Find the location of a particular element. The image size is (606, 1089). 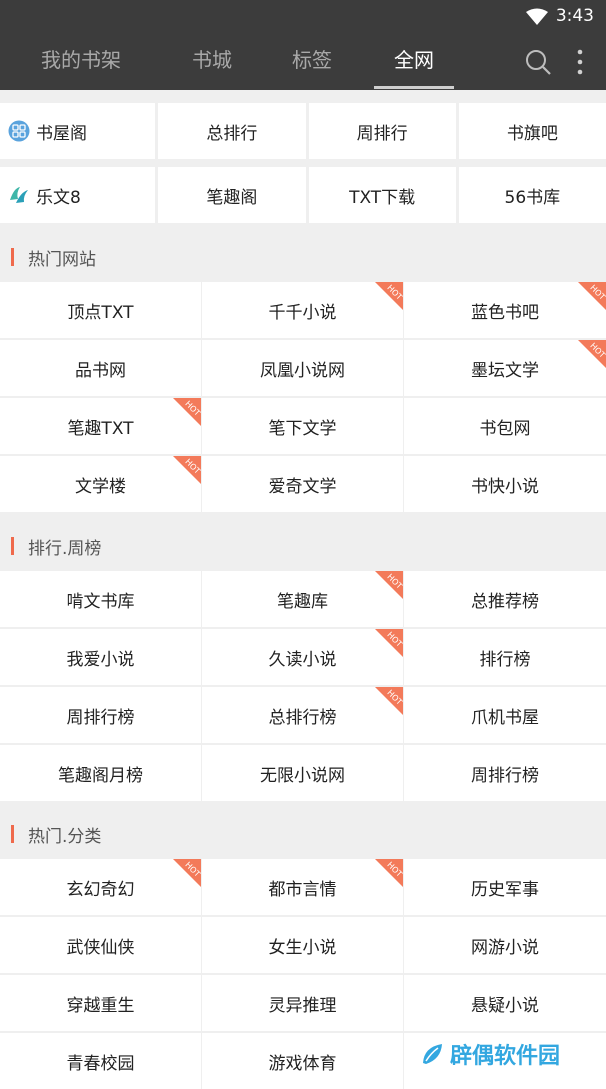

site-link: 网游小说 is located at coordinates (505, 945).